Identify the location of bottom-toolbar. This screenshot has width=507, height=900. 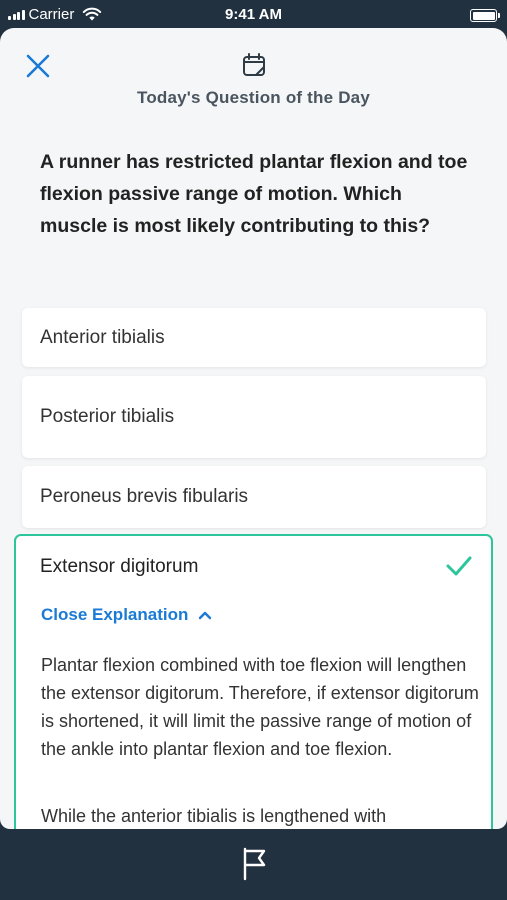
(253, 864).